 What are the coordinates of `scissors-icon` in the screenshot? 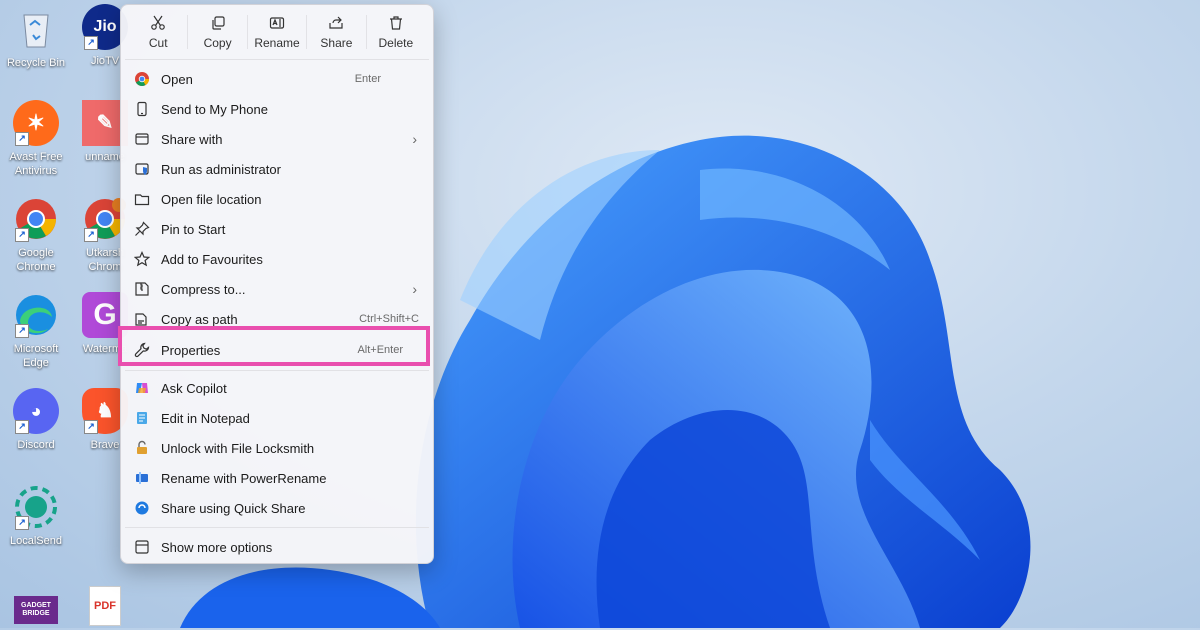 It's located at (158, 22).